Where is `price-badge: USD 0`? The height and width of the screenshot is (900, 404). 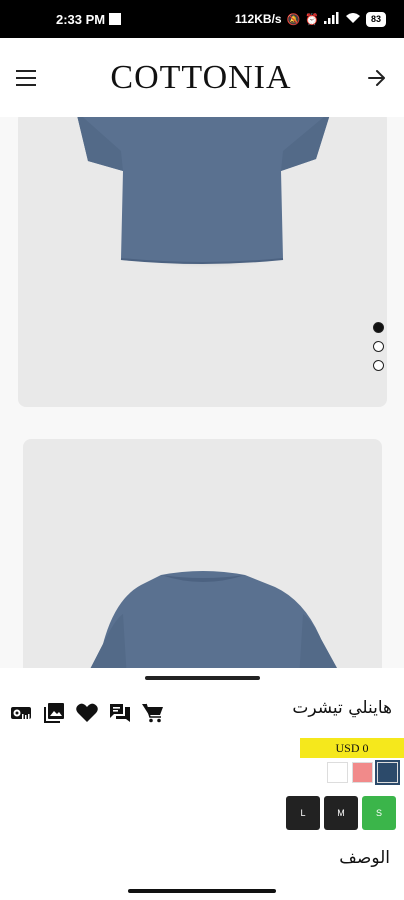 price-badge: USD 0 is located at coordinates (352, 748).